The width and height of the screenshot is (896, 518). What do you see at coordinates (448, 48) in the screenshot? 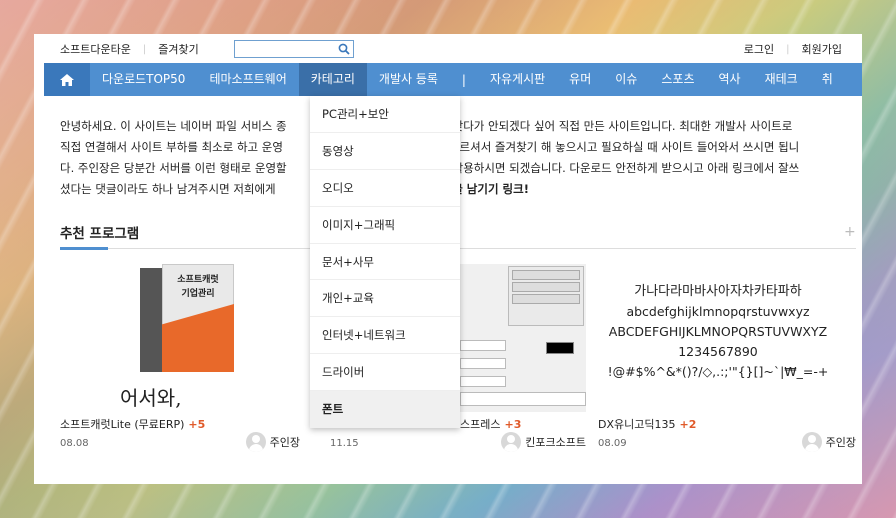
I see `top-bar: 소프트다운타운 | 즐겨찾기 로그인 | 회원가입` at bounding box center [448, 48].